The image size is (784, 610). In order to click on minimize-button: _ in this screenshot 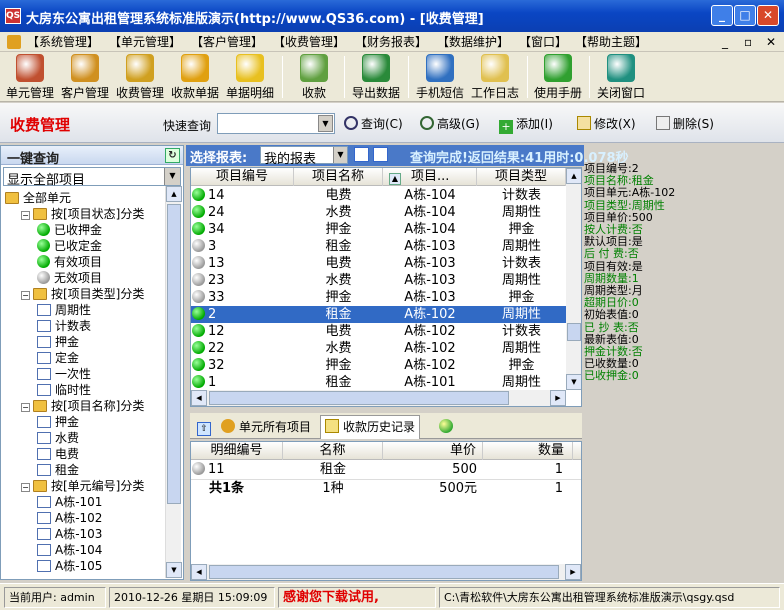, I will do `click(722, 15)`.